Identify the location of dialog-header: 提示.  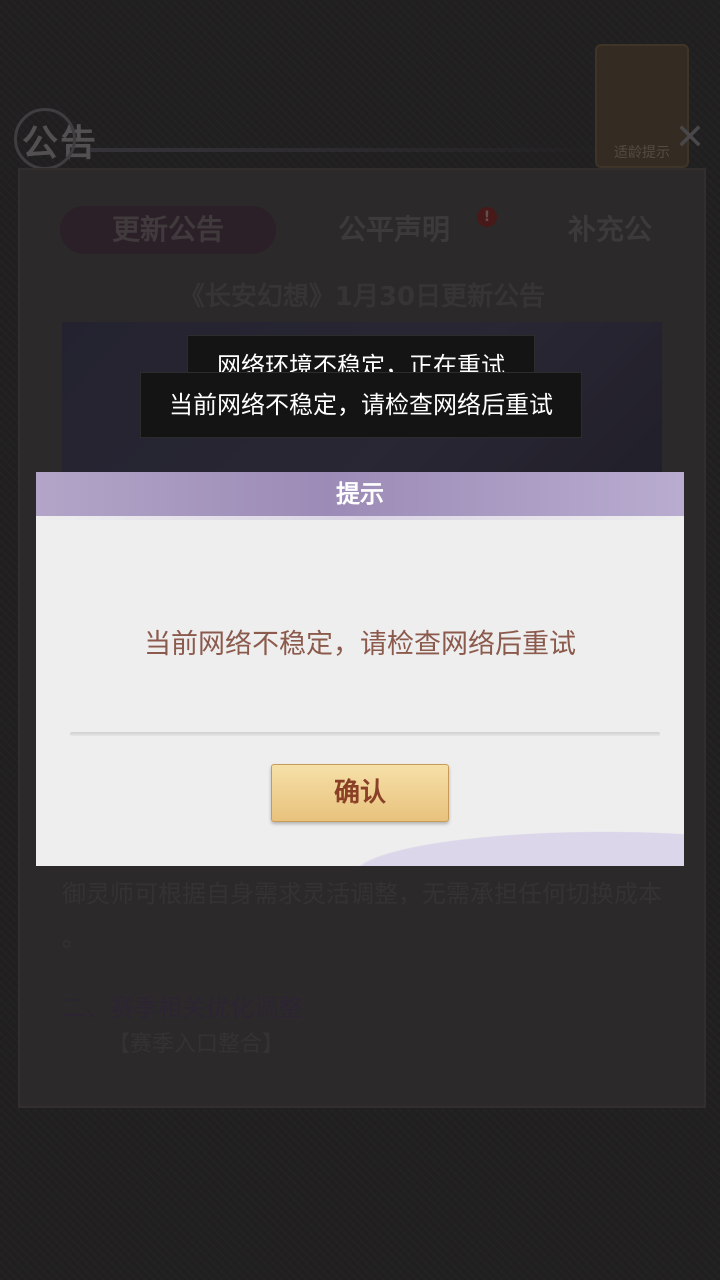
(360, 496).